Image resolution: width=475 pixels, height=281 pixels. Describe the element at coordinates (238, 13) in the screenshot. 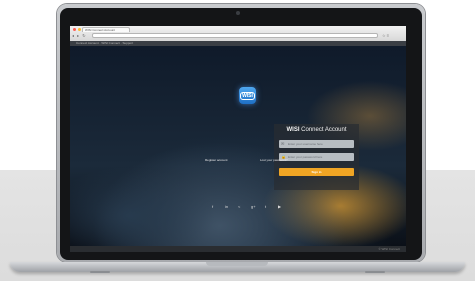

I see `camera-icon` at that location.